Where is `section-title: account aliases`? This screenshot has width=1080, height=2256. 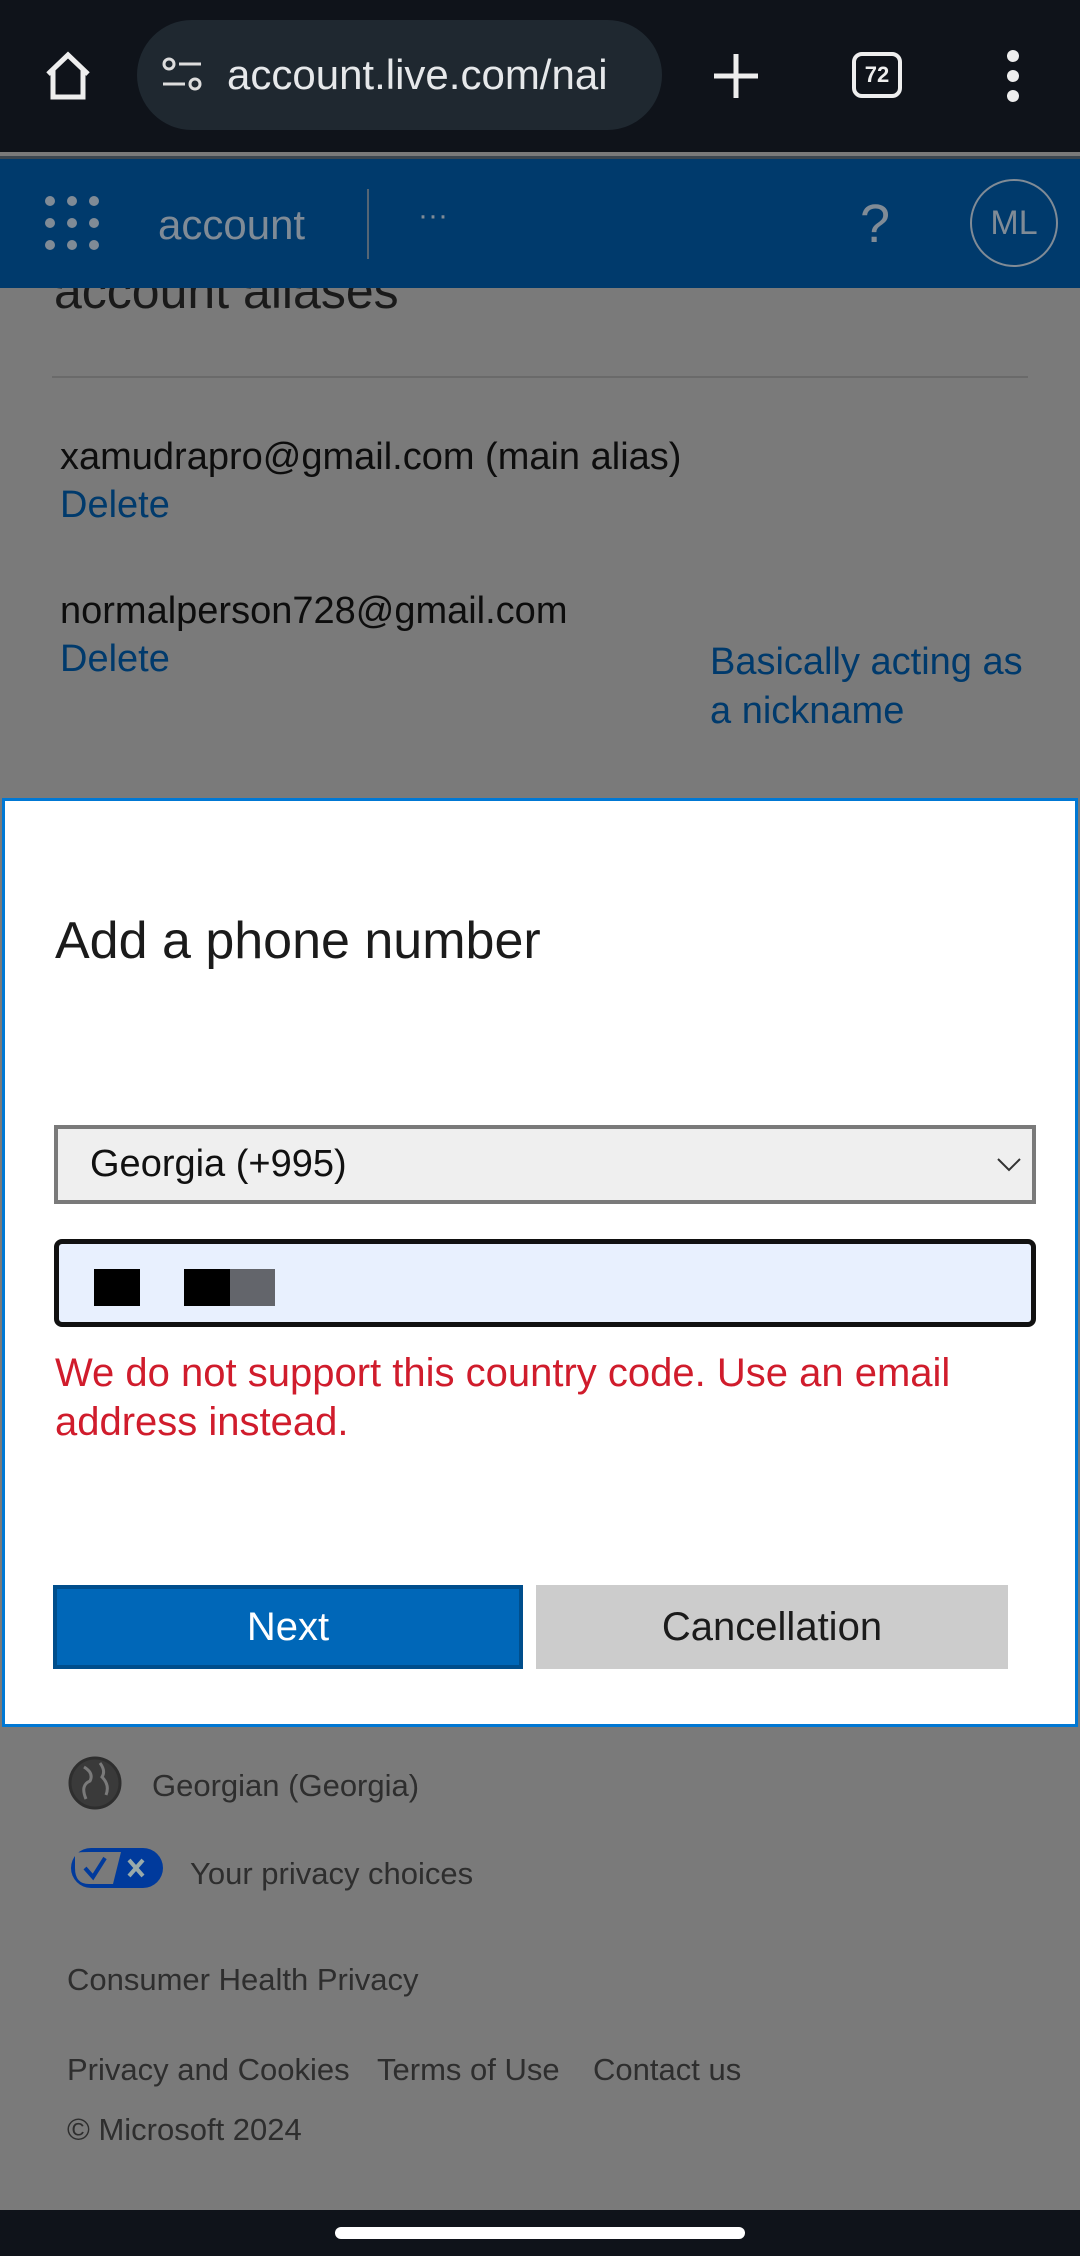 section-title: account aliases is located at coordinates (226, 303).